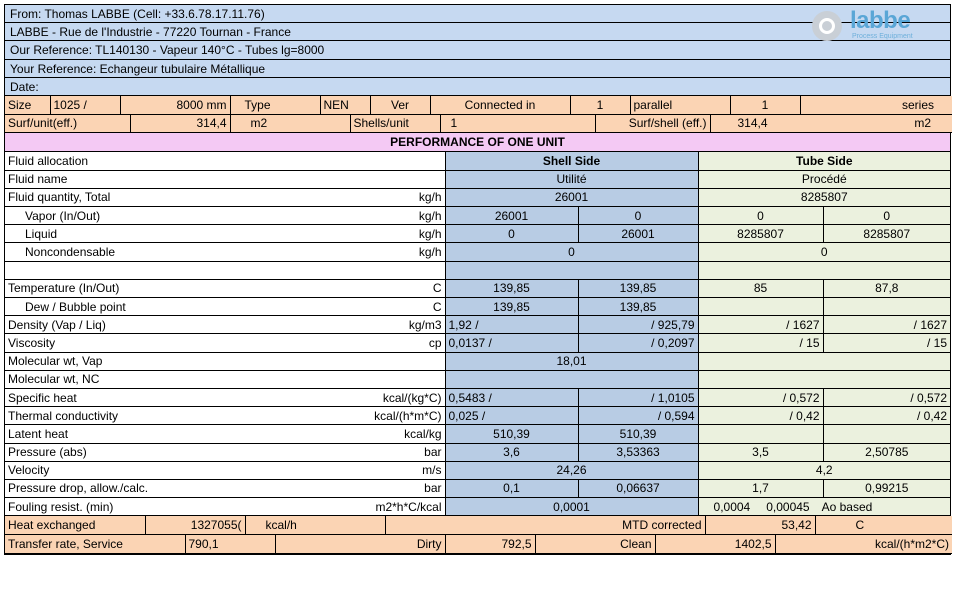 This screenshot has height=600, width=953. I want to click on shell-mol-wt-nc, so click(572, 379).